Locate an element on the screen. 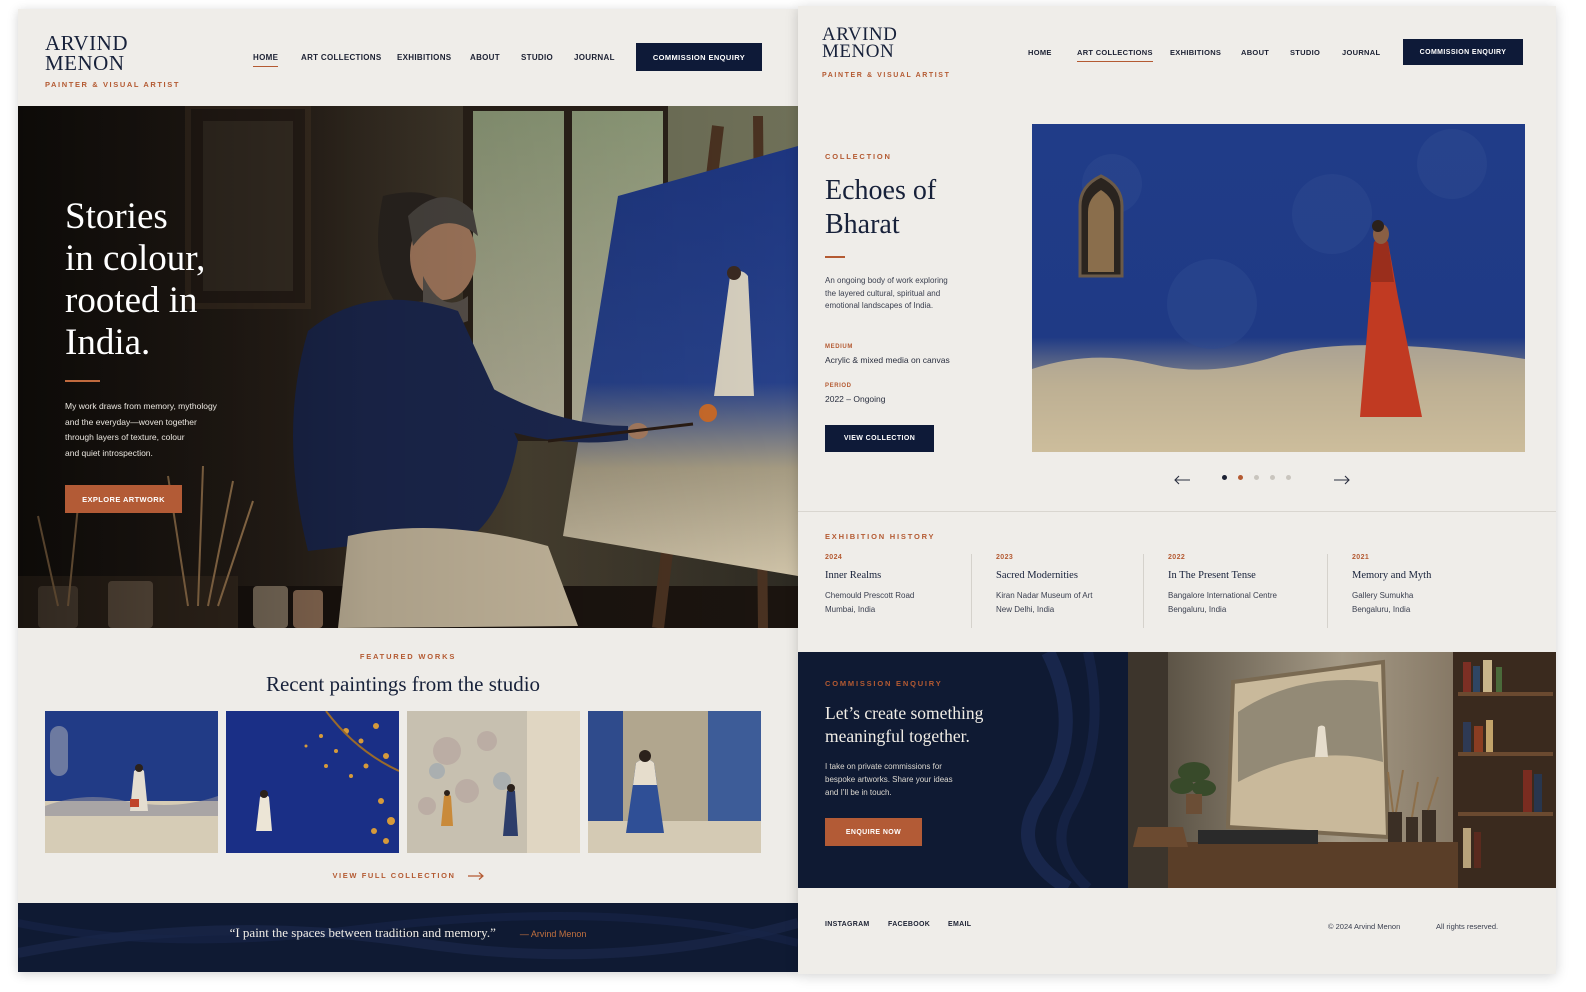 This screenshot has width=1586, height=992. commission-title-line: Let’s create something is located at coordinates (904, 713).